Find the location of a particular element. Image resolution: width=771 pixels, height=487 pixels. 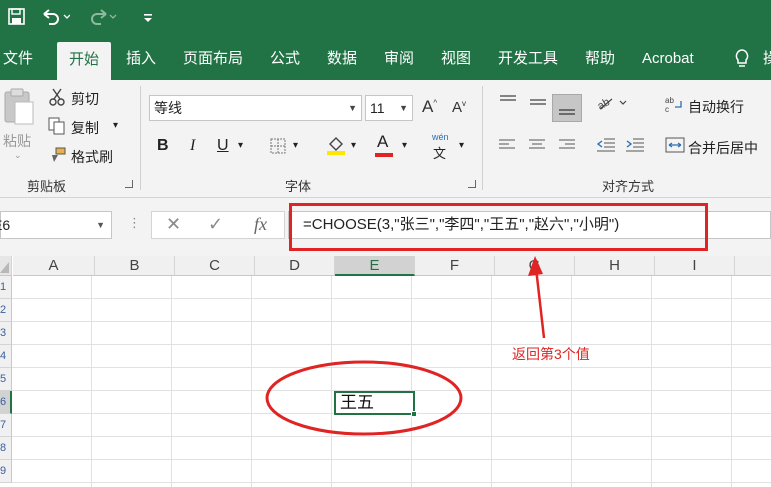

copy-chevron-icon: ▾ is located at coordinates (115, 125).